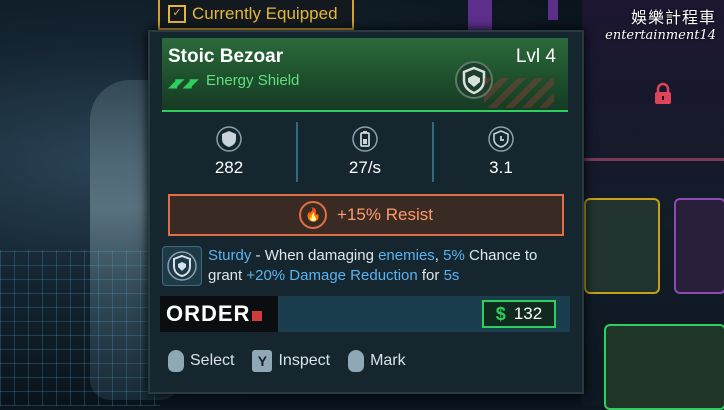  What do you see at coordinates (501, 139) in the screenshot?
I see `timer-stat-icon` at bounding box center [501, 139].